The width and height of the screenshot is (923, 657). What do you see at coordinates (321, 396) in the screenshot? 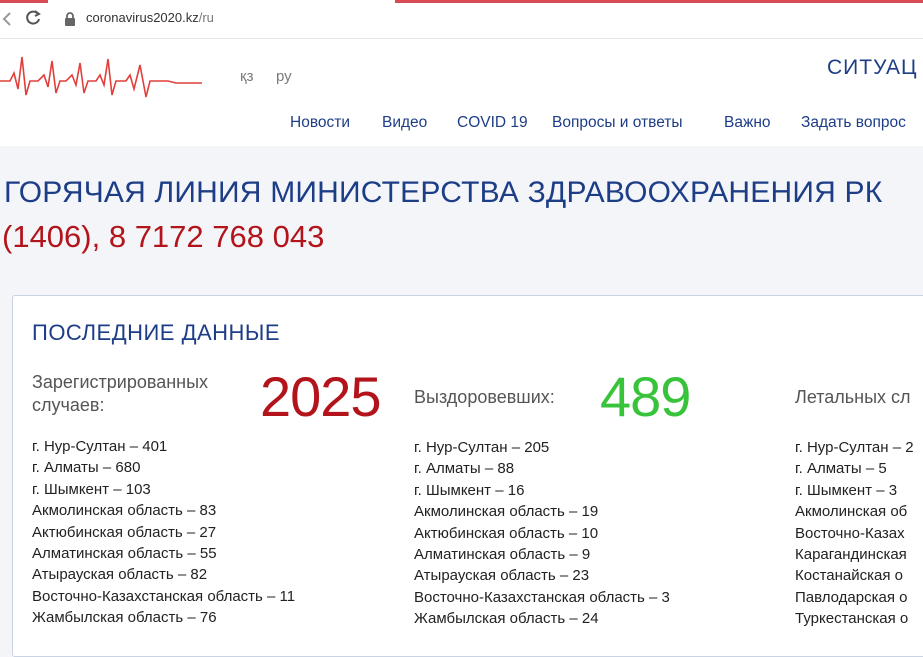
I see `registered-count: 2025` at bounding box center [321, 396].